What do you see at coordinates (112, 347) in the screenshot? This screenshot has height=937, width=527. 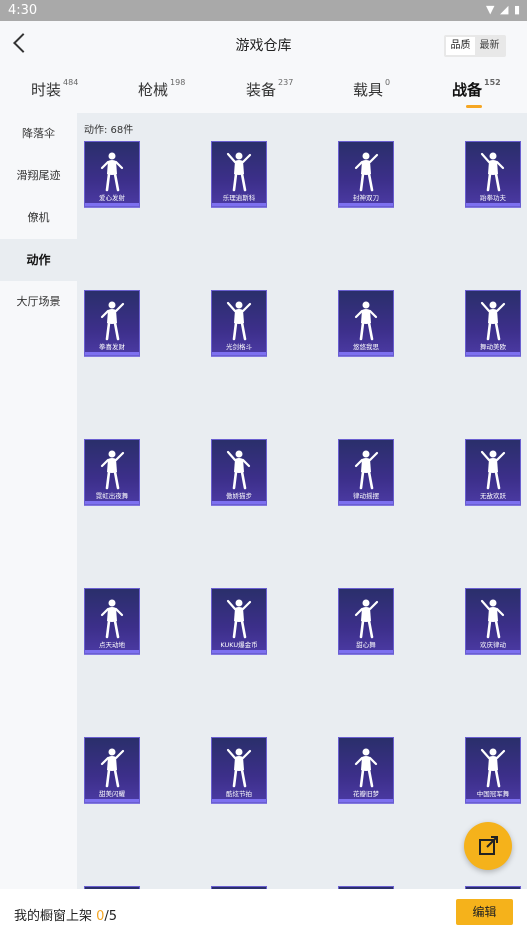 I see `emote-card-label: 拳喜发财` at bounding box center [112, 347].